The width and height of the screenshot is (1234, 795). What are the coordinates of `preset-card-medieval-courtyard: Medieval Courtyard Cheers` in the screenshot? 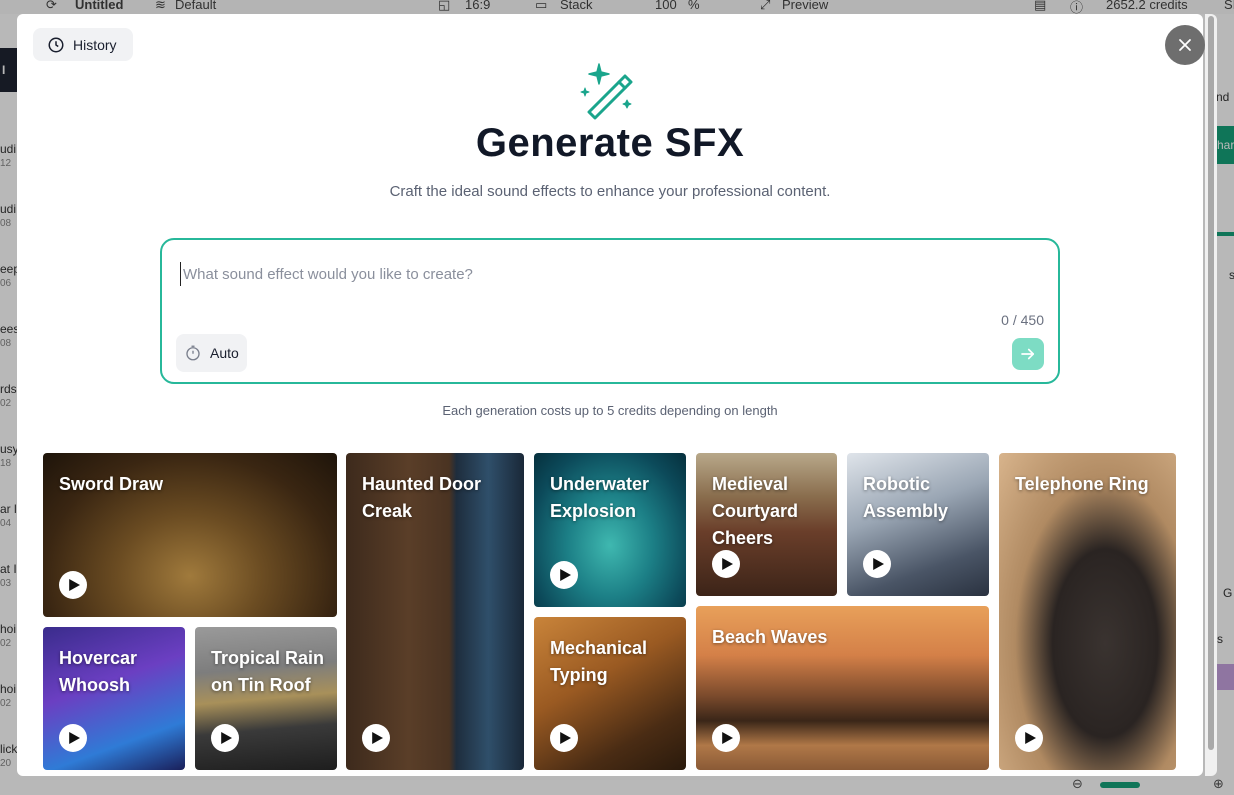 It's located at (766, 524).